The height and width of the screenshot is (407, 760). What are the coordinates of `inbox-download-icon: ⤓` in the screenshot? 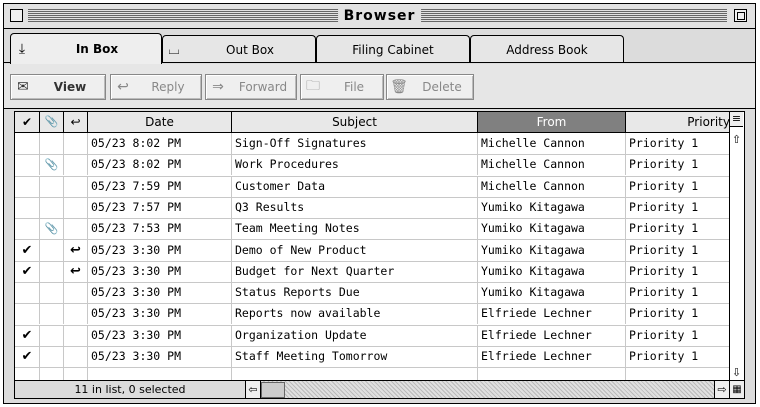 It's located at (22, 49).